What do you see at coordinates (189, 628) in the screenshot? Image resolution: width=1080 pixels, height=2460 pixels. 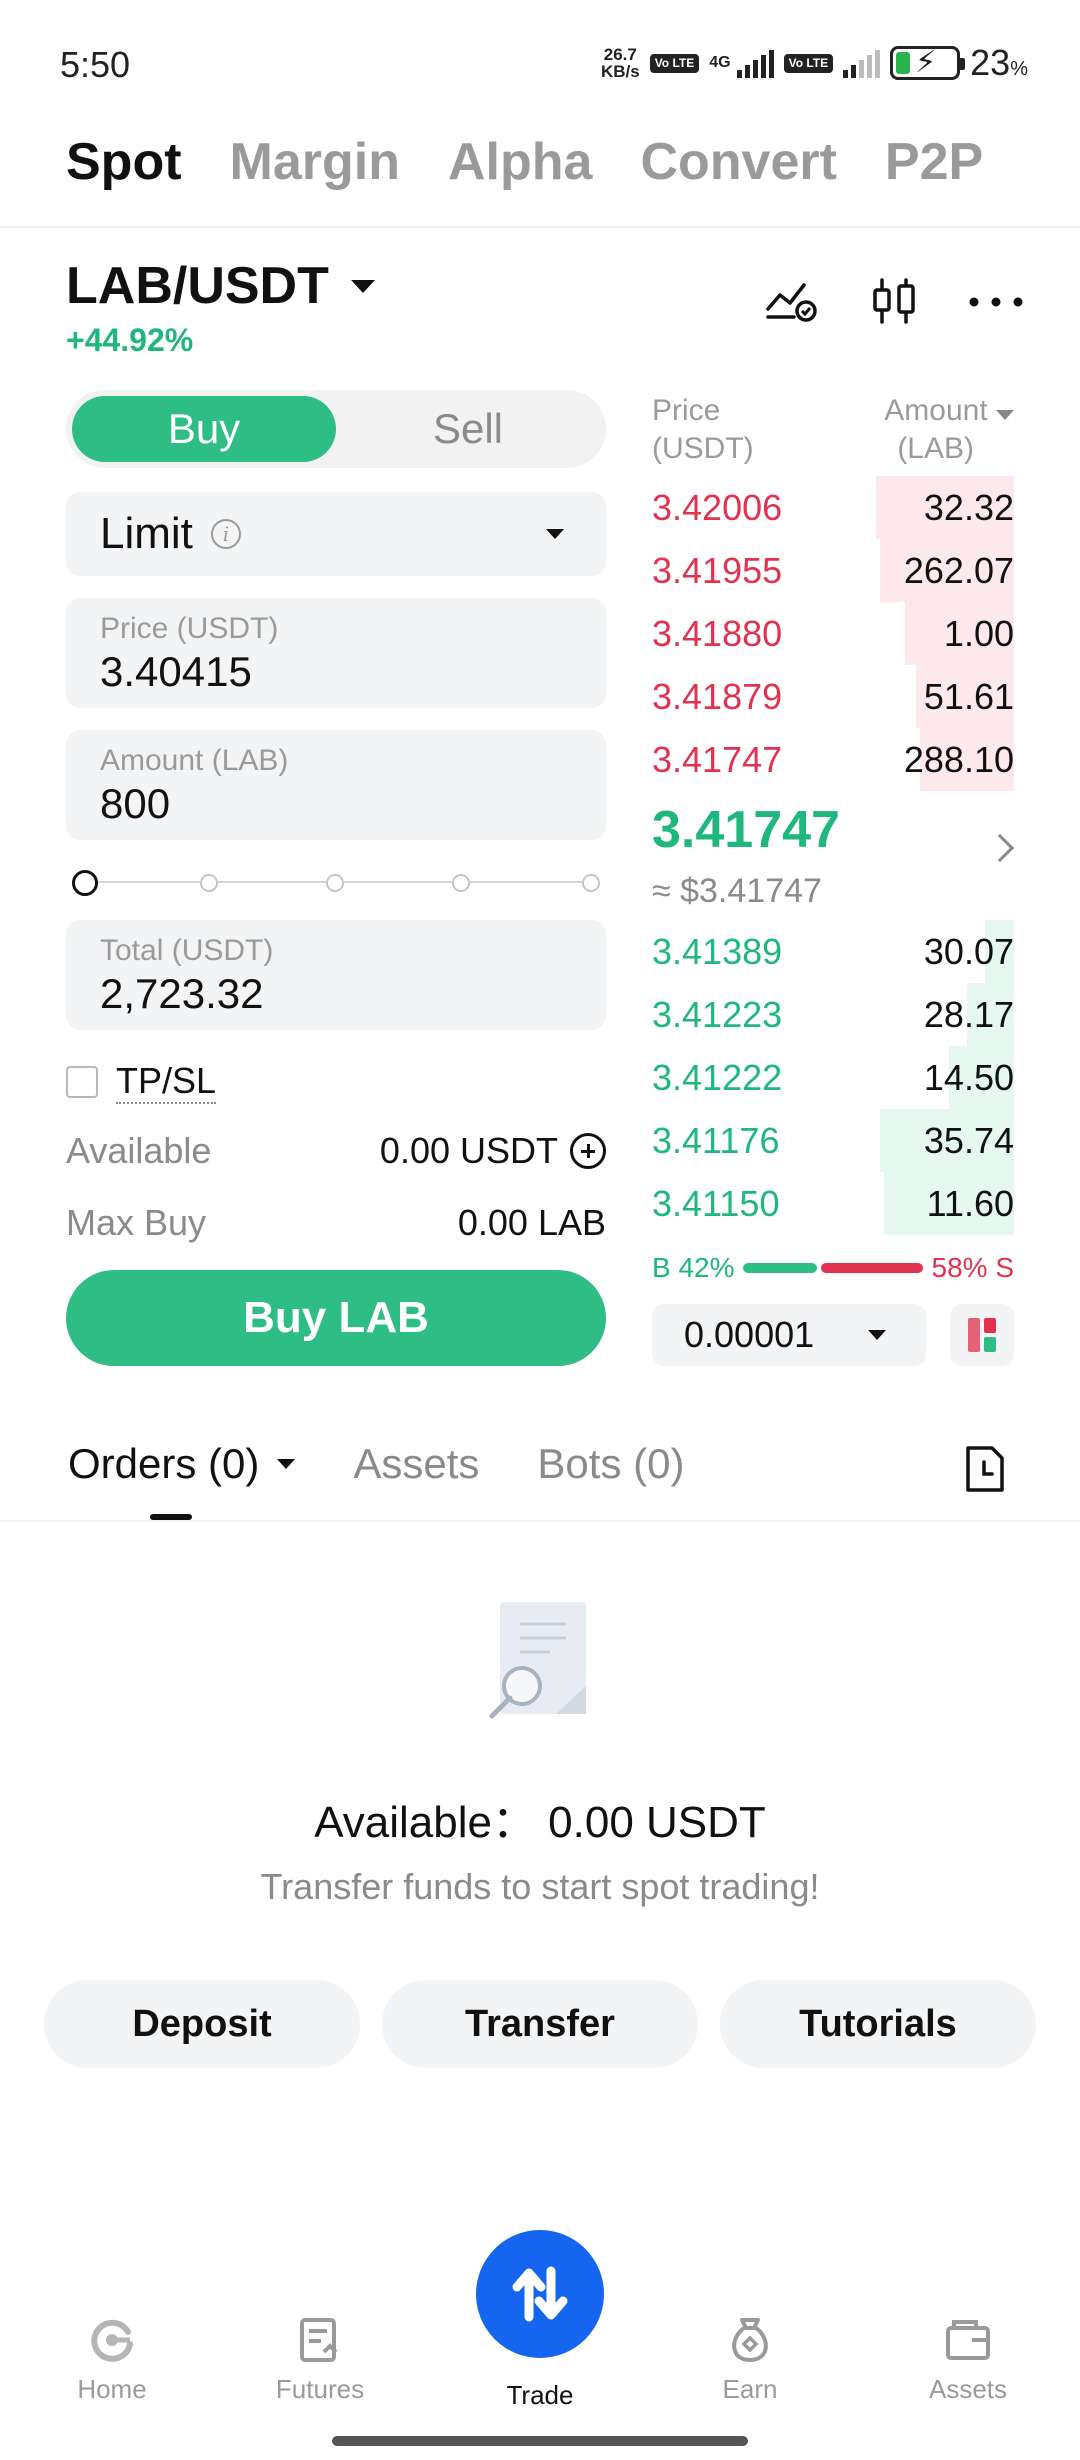 I see `price-field-label: Price (USDT)` at bounding box center [189, 628].